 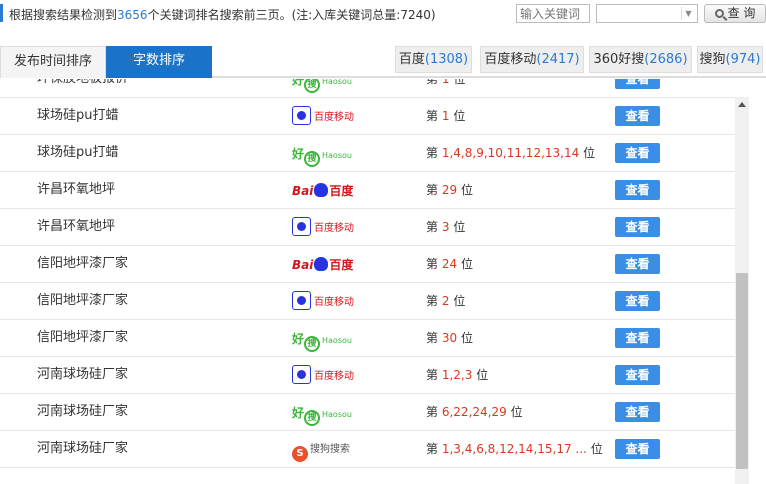 I want to click on rank-positions: 24, so click(x=449, y=264).